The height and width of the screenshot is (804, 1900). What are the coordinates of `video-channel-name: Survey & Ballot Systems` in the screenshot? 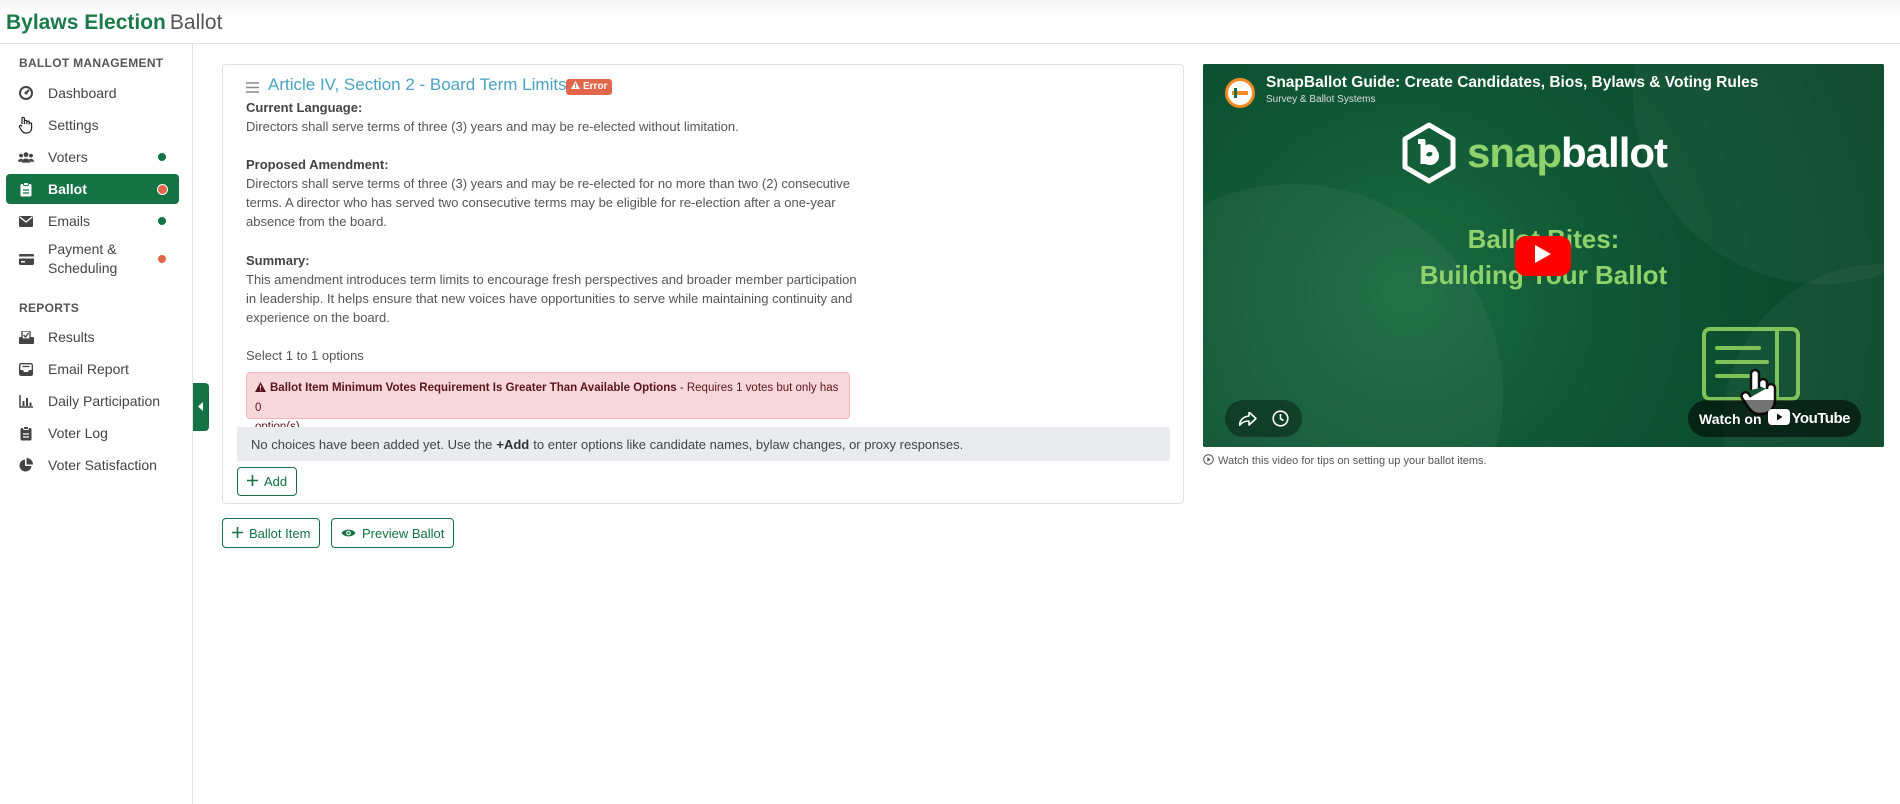 It's located at (1321, 99).